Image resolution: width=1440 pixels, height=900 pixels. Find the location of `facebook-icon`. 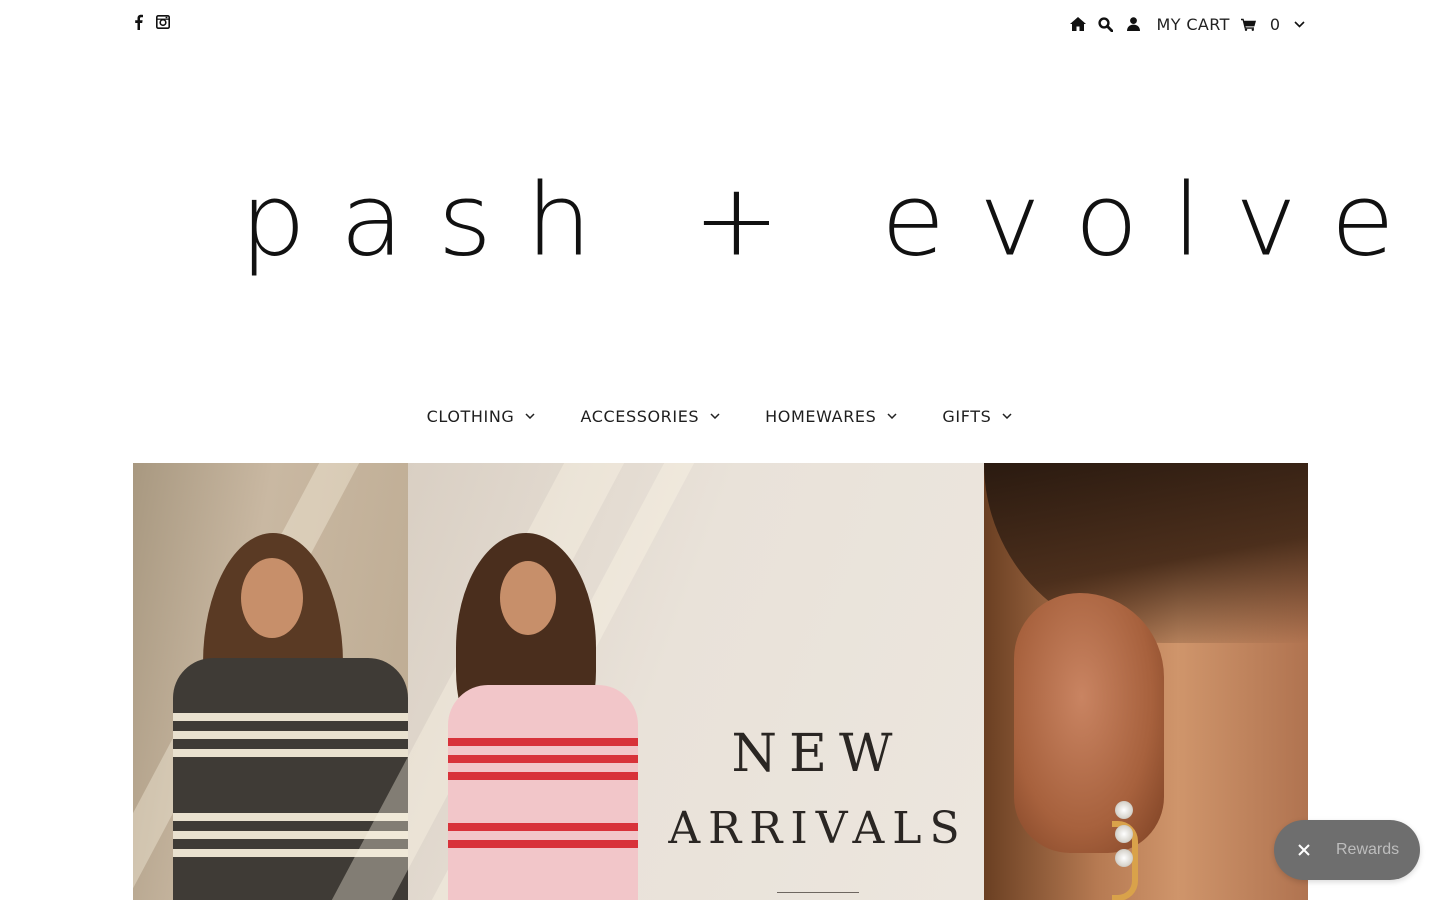

facebook-icon is located at coordinates (138, 22).